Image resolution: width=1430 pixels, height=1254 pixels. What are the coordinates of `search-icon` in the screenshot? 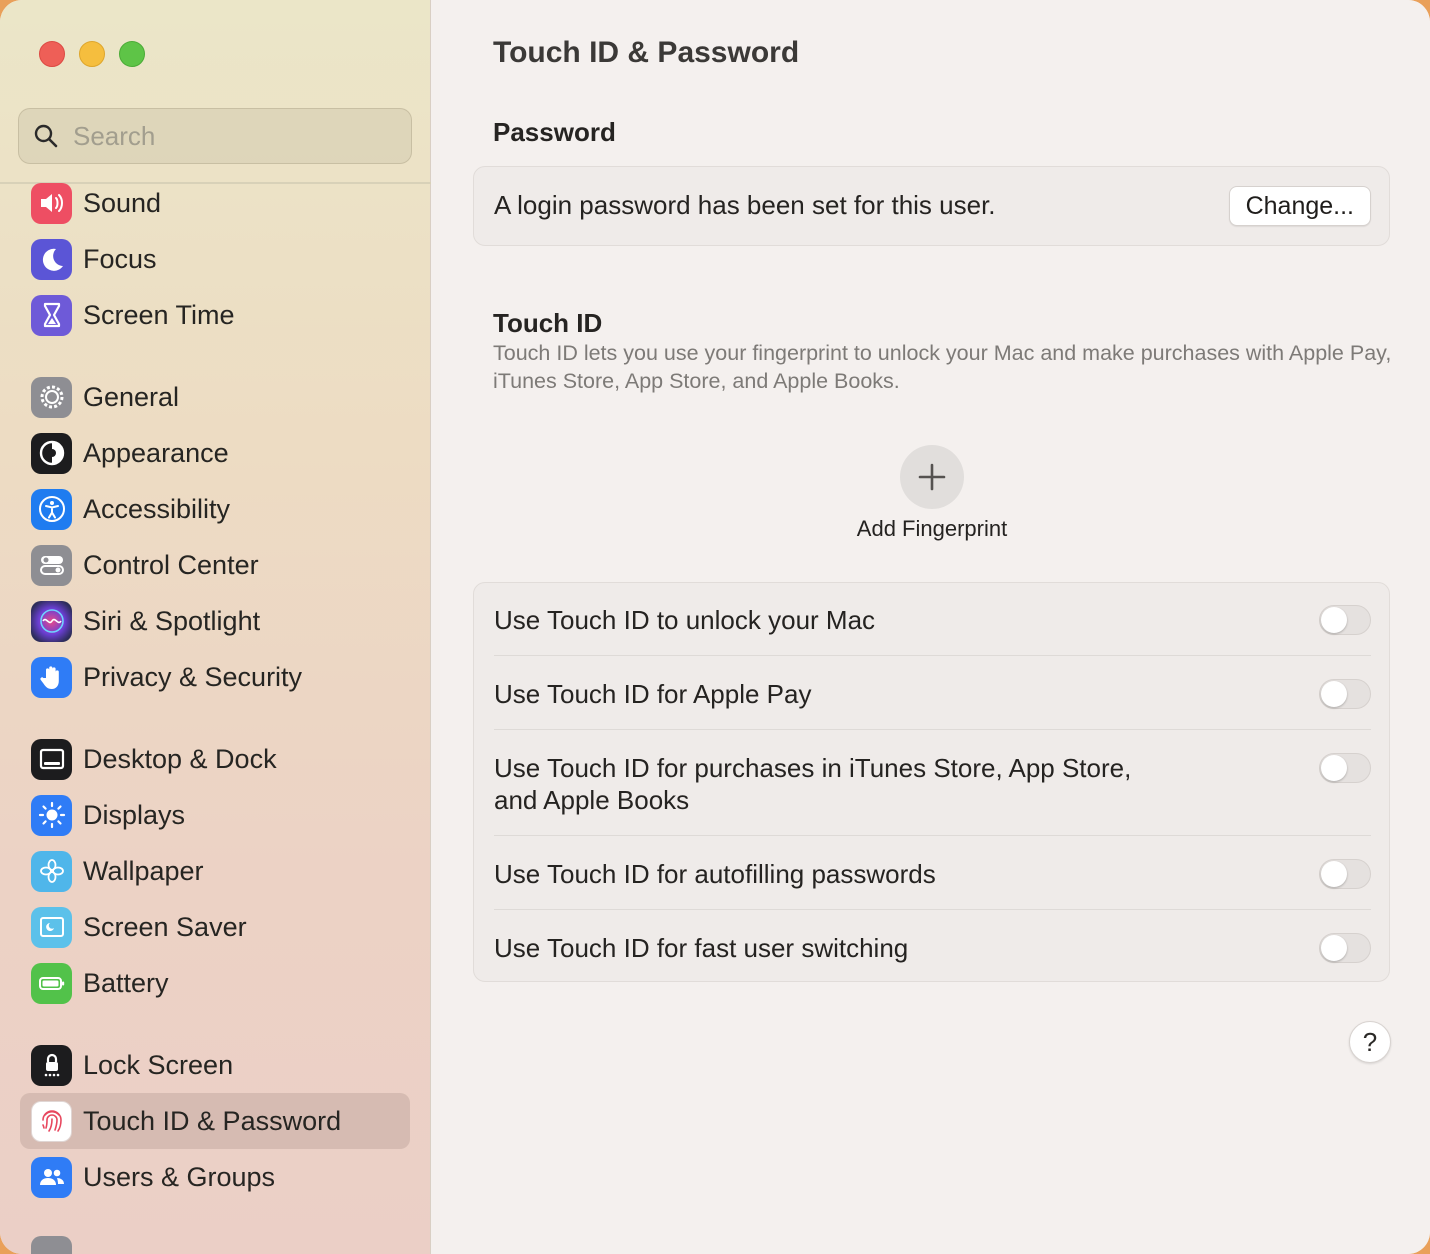 It's located at (46, 136).